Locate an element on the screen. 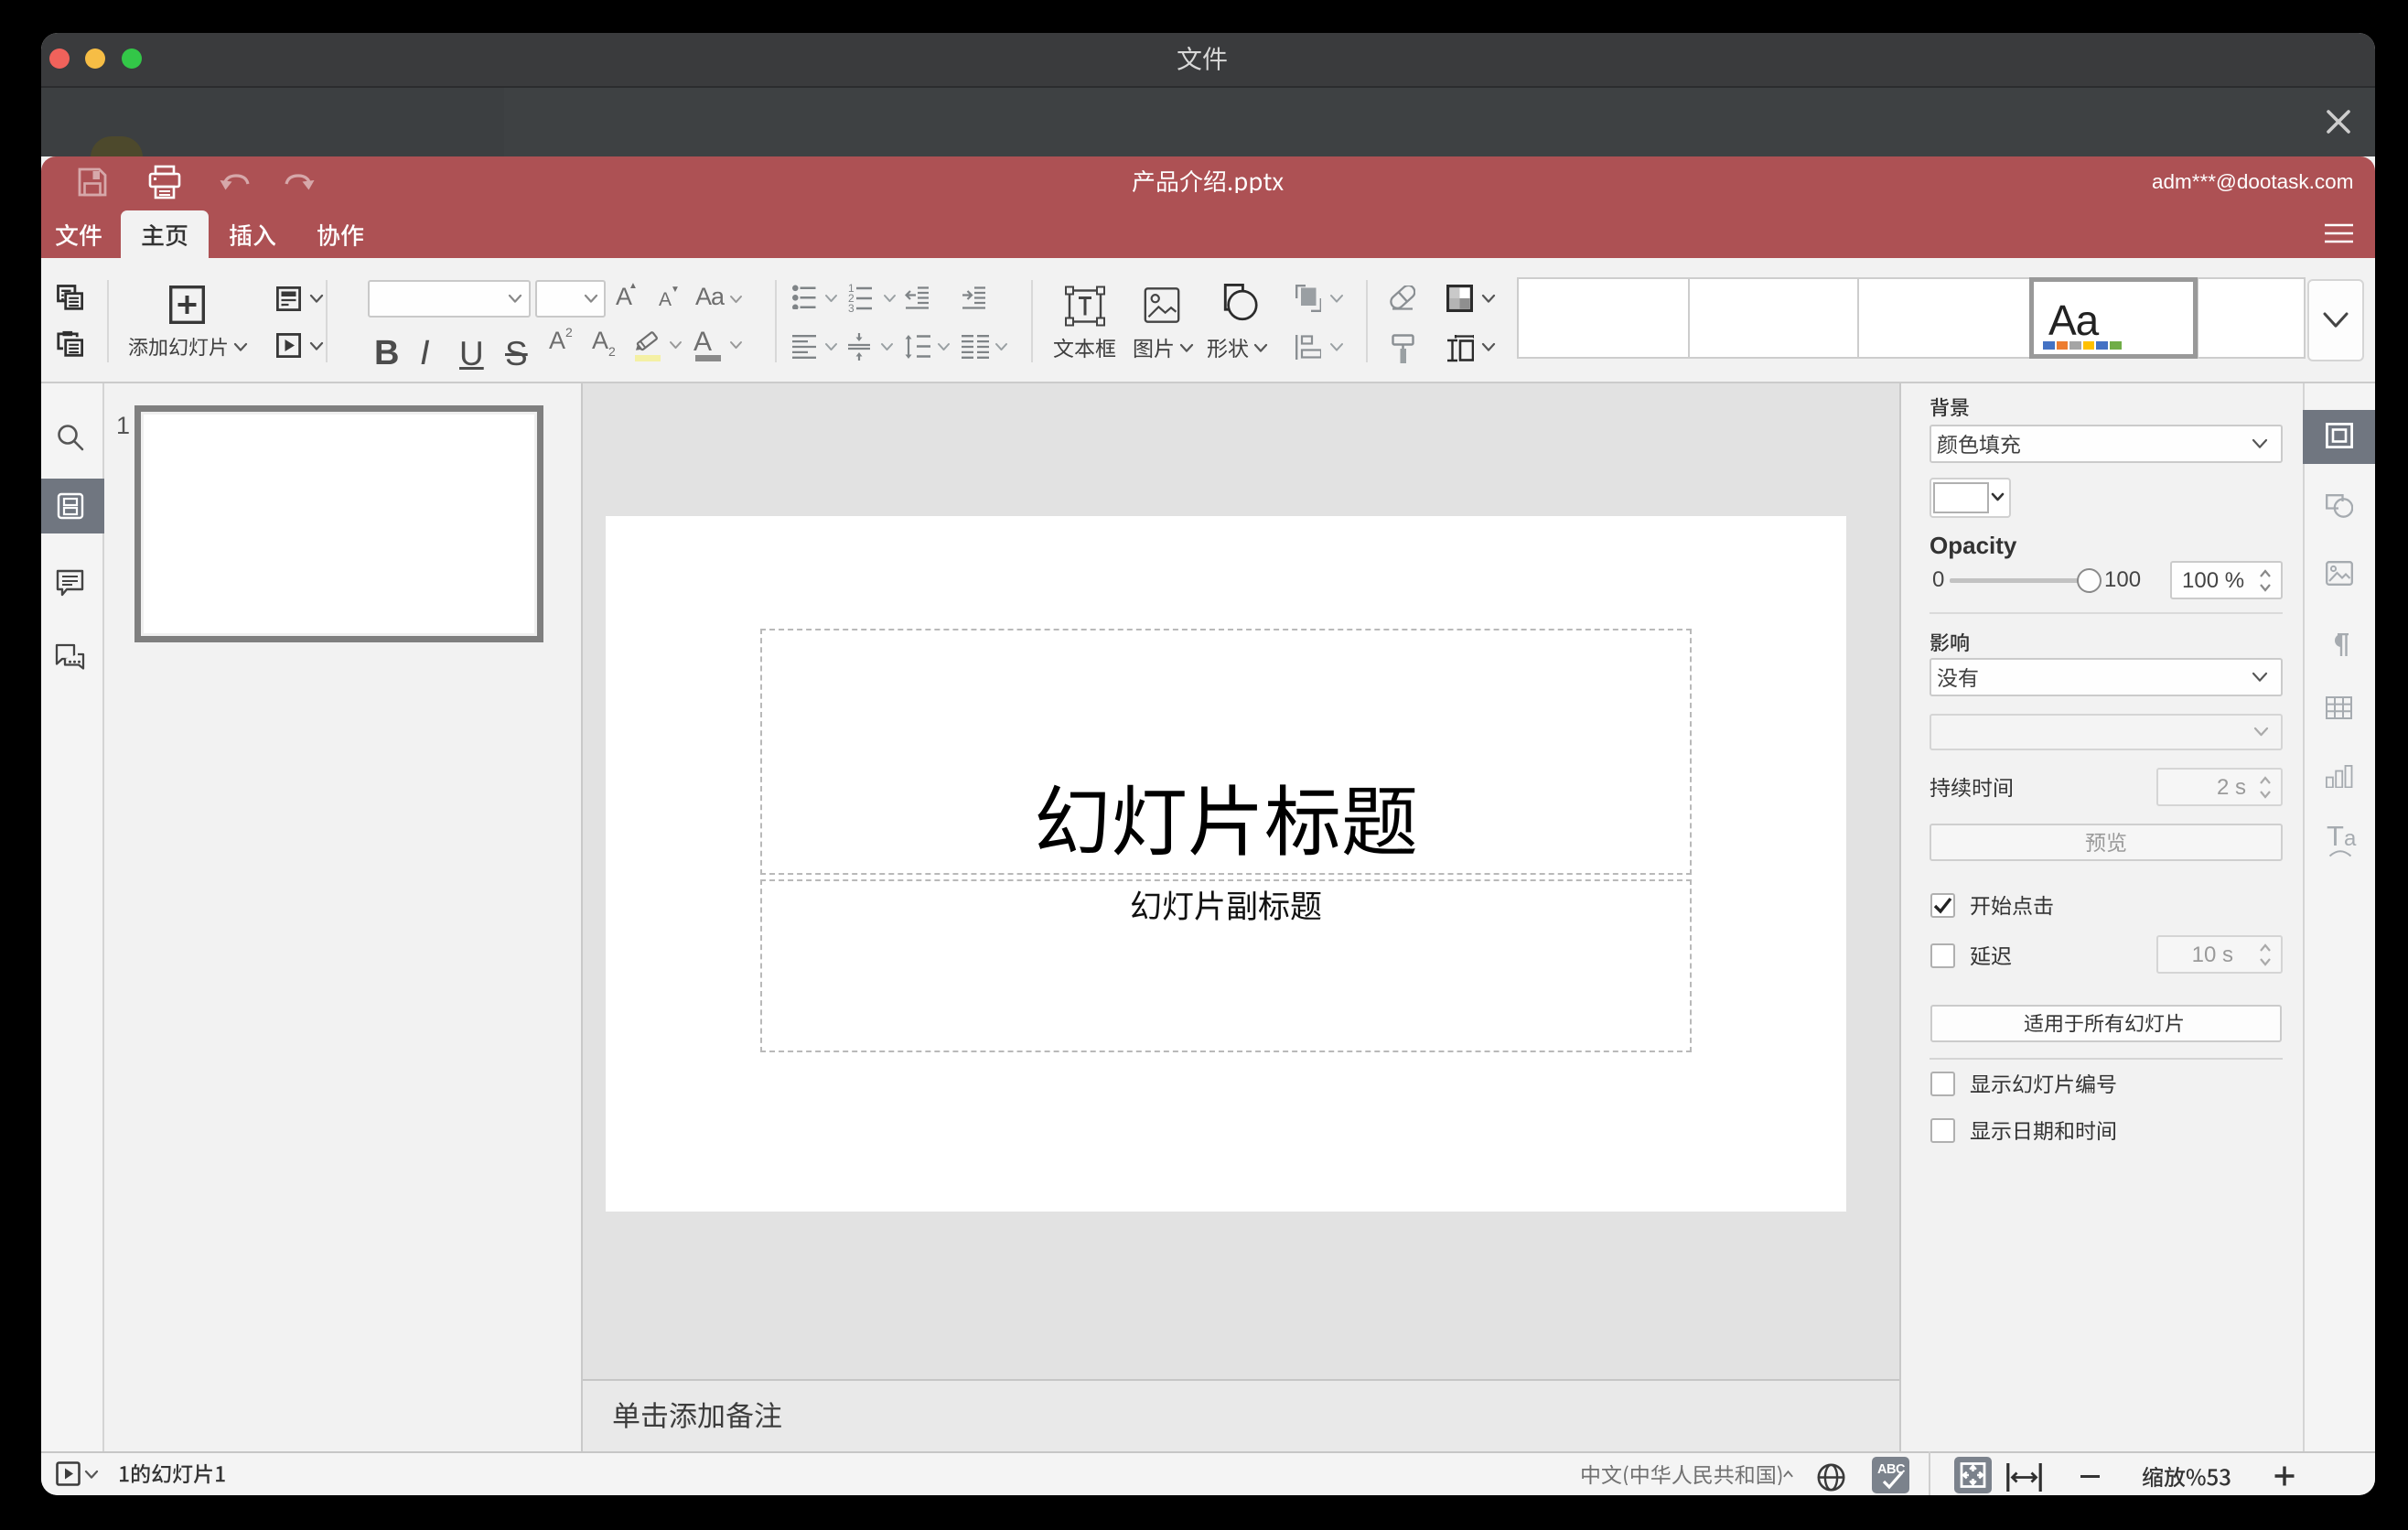 The height and width of the screenshot is (1530, 2408). svg-text: 3 is located at coordinates (851, 307).